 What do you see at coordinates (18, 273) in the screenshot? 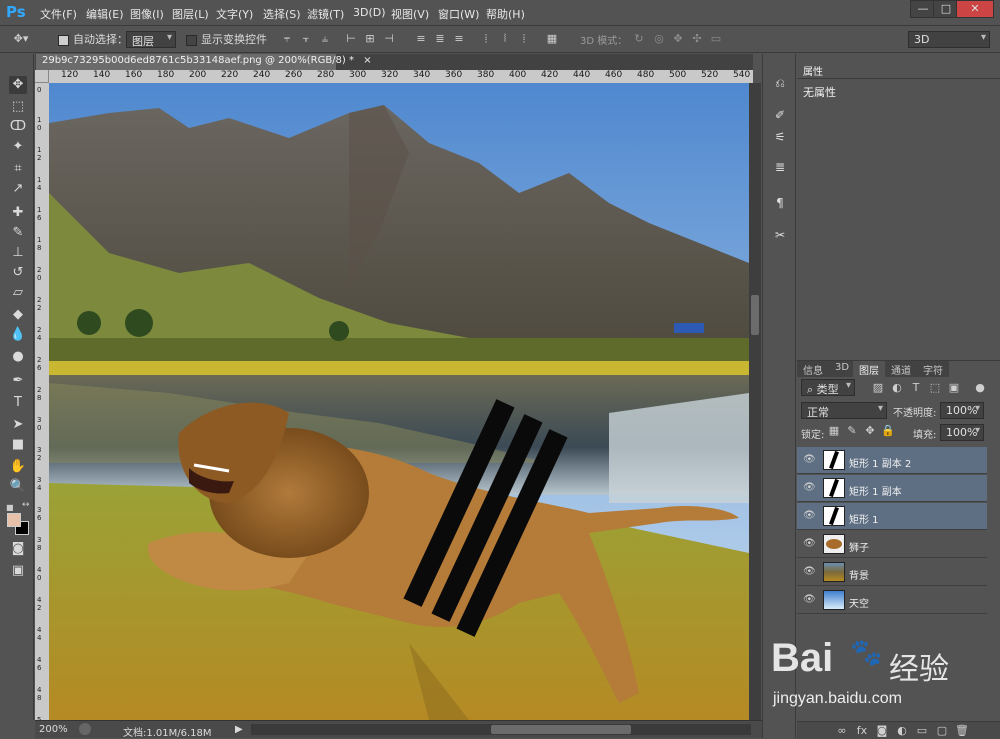
I see `history-brush-tool-icon: ↺` at bounding box center [18, 273].